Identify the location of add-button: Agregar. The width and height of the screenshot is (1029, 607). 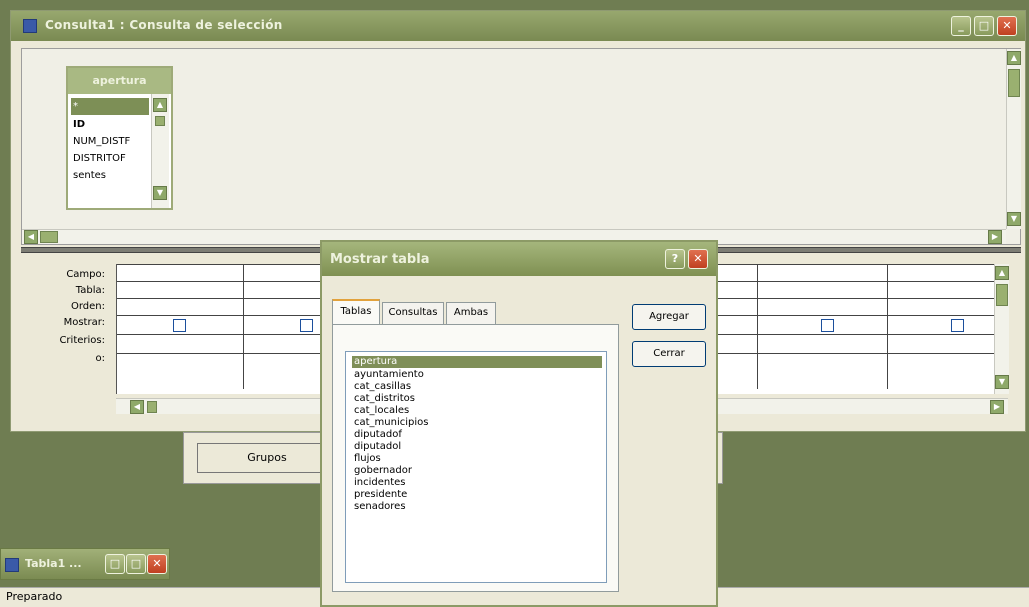
(669, 317).